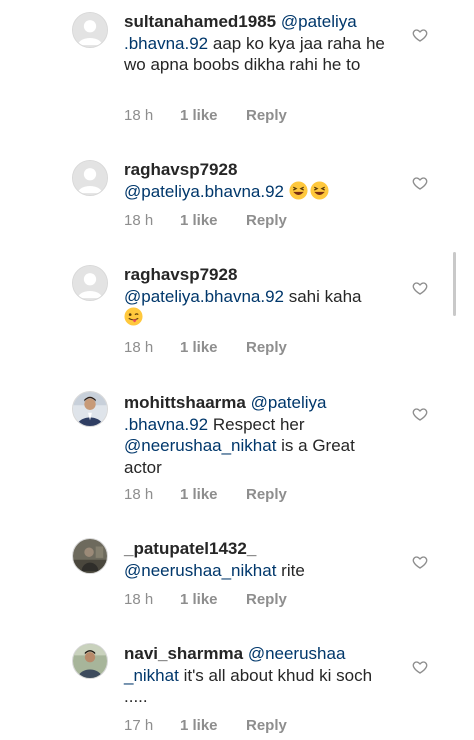 Image resolution: width=474 pixels, height=740 pixels. I want to click on comment-mention-2: @neerushaa_nikhat, so click(200, 445).